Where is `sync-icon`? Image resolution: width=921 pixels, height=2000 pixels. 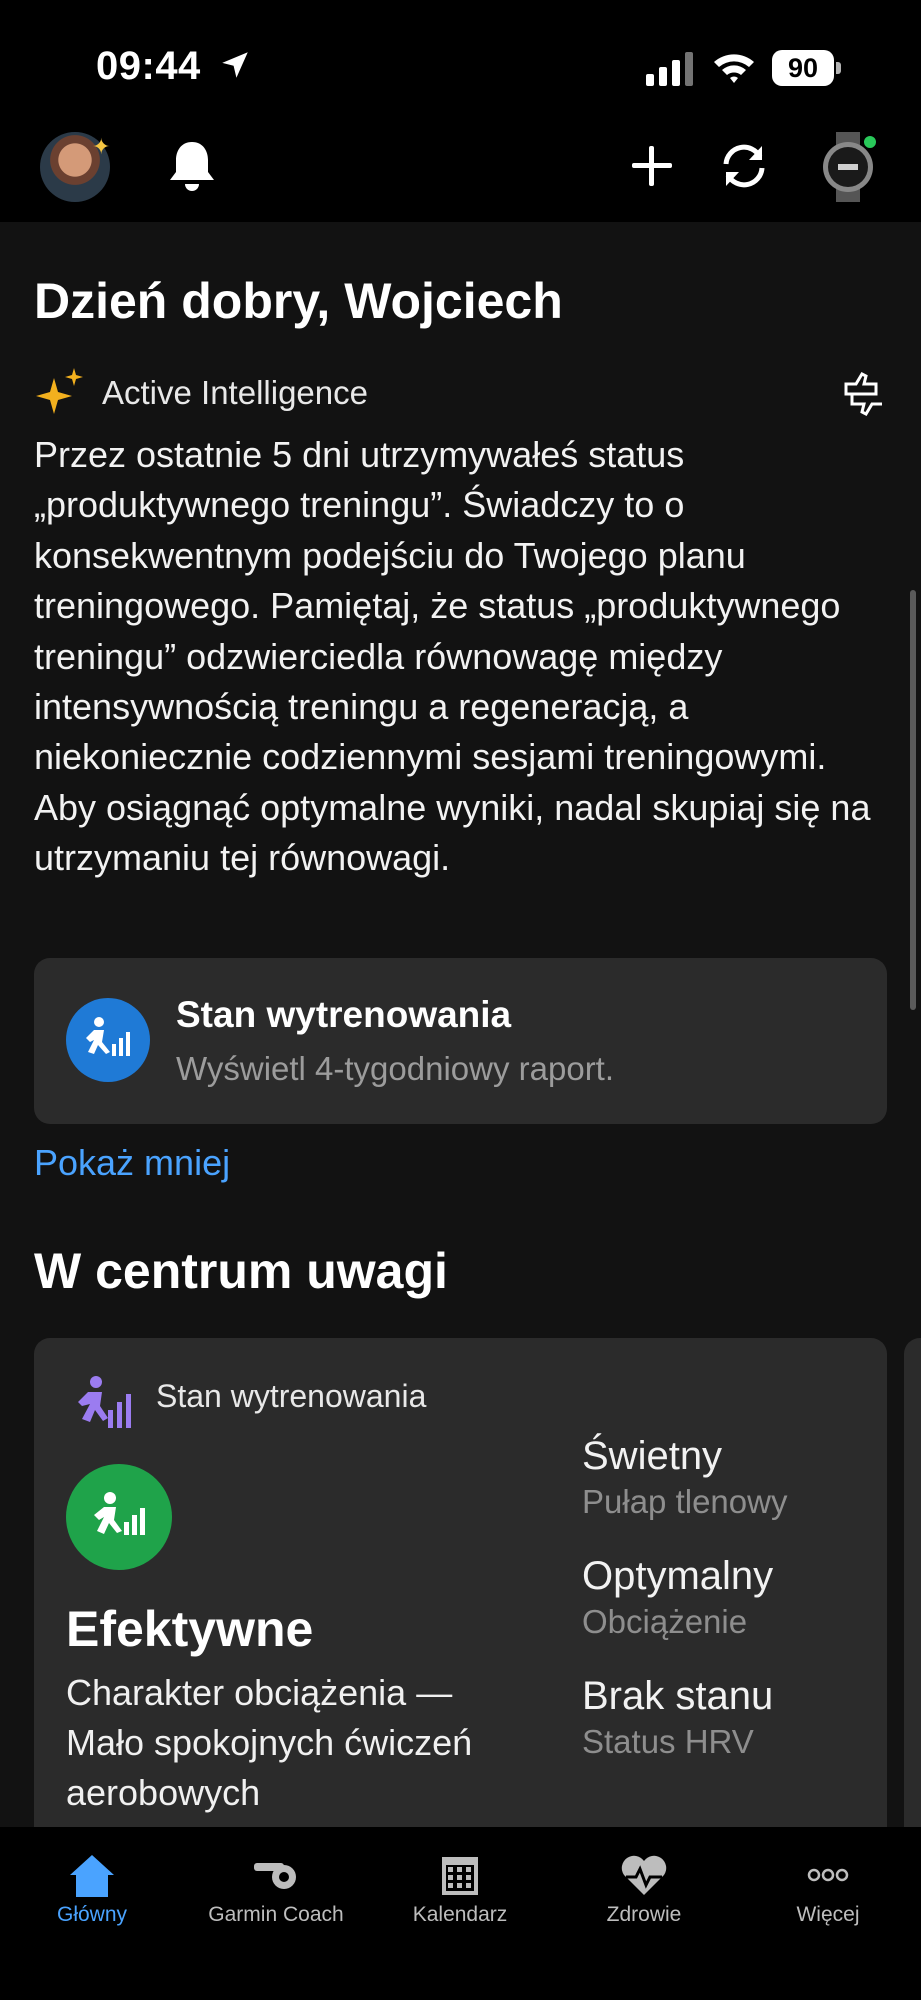 sync-icon is located at coordinates (744, 166).